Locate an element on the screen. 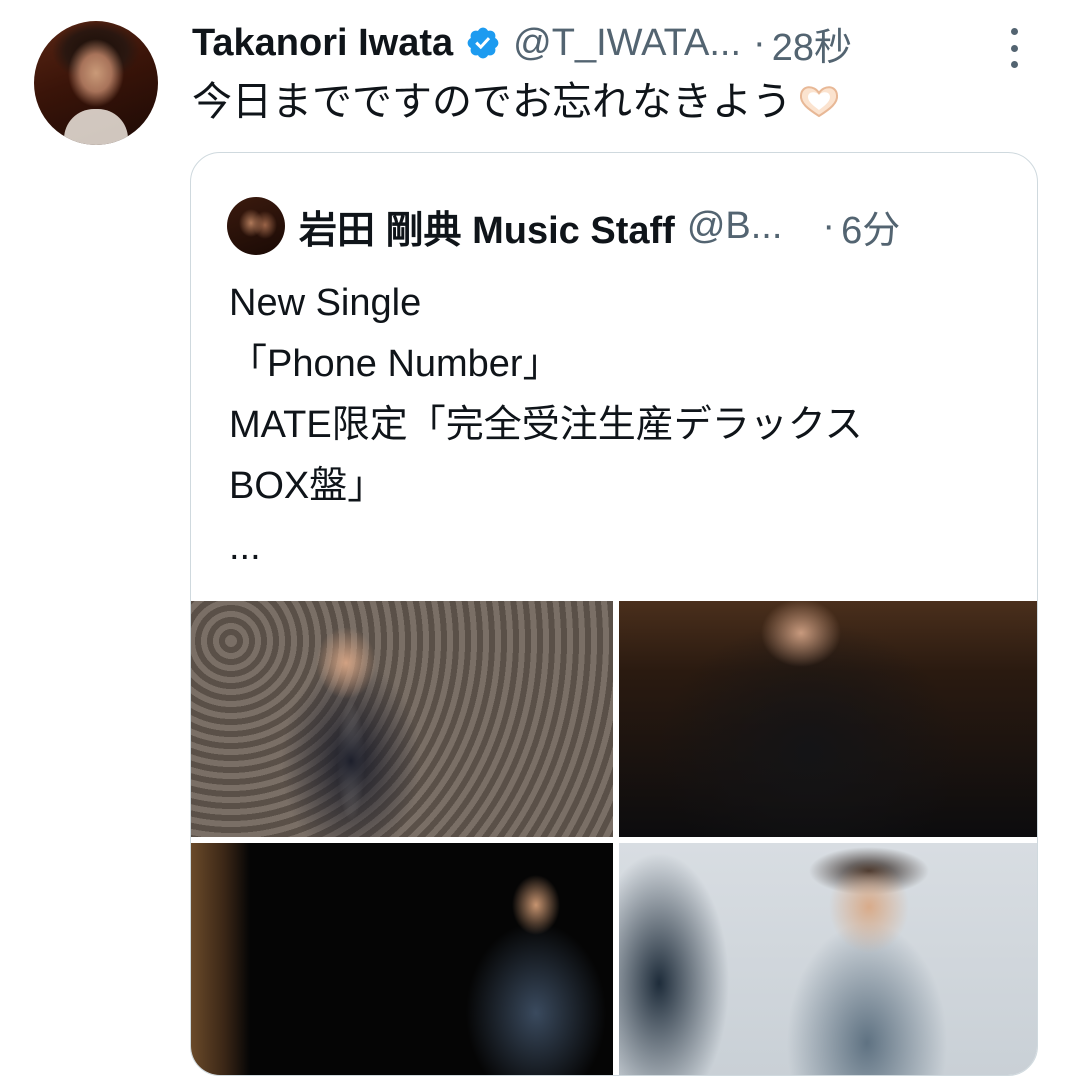 Image resolution: width=1077 pixels, height=1080 pixels. quoted-header: 岩田 剛典 Music Staff @B... · 6分 is located at coordinates (599, 226).